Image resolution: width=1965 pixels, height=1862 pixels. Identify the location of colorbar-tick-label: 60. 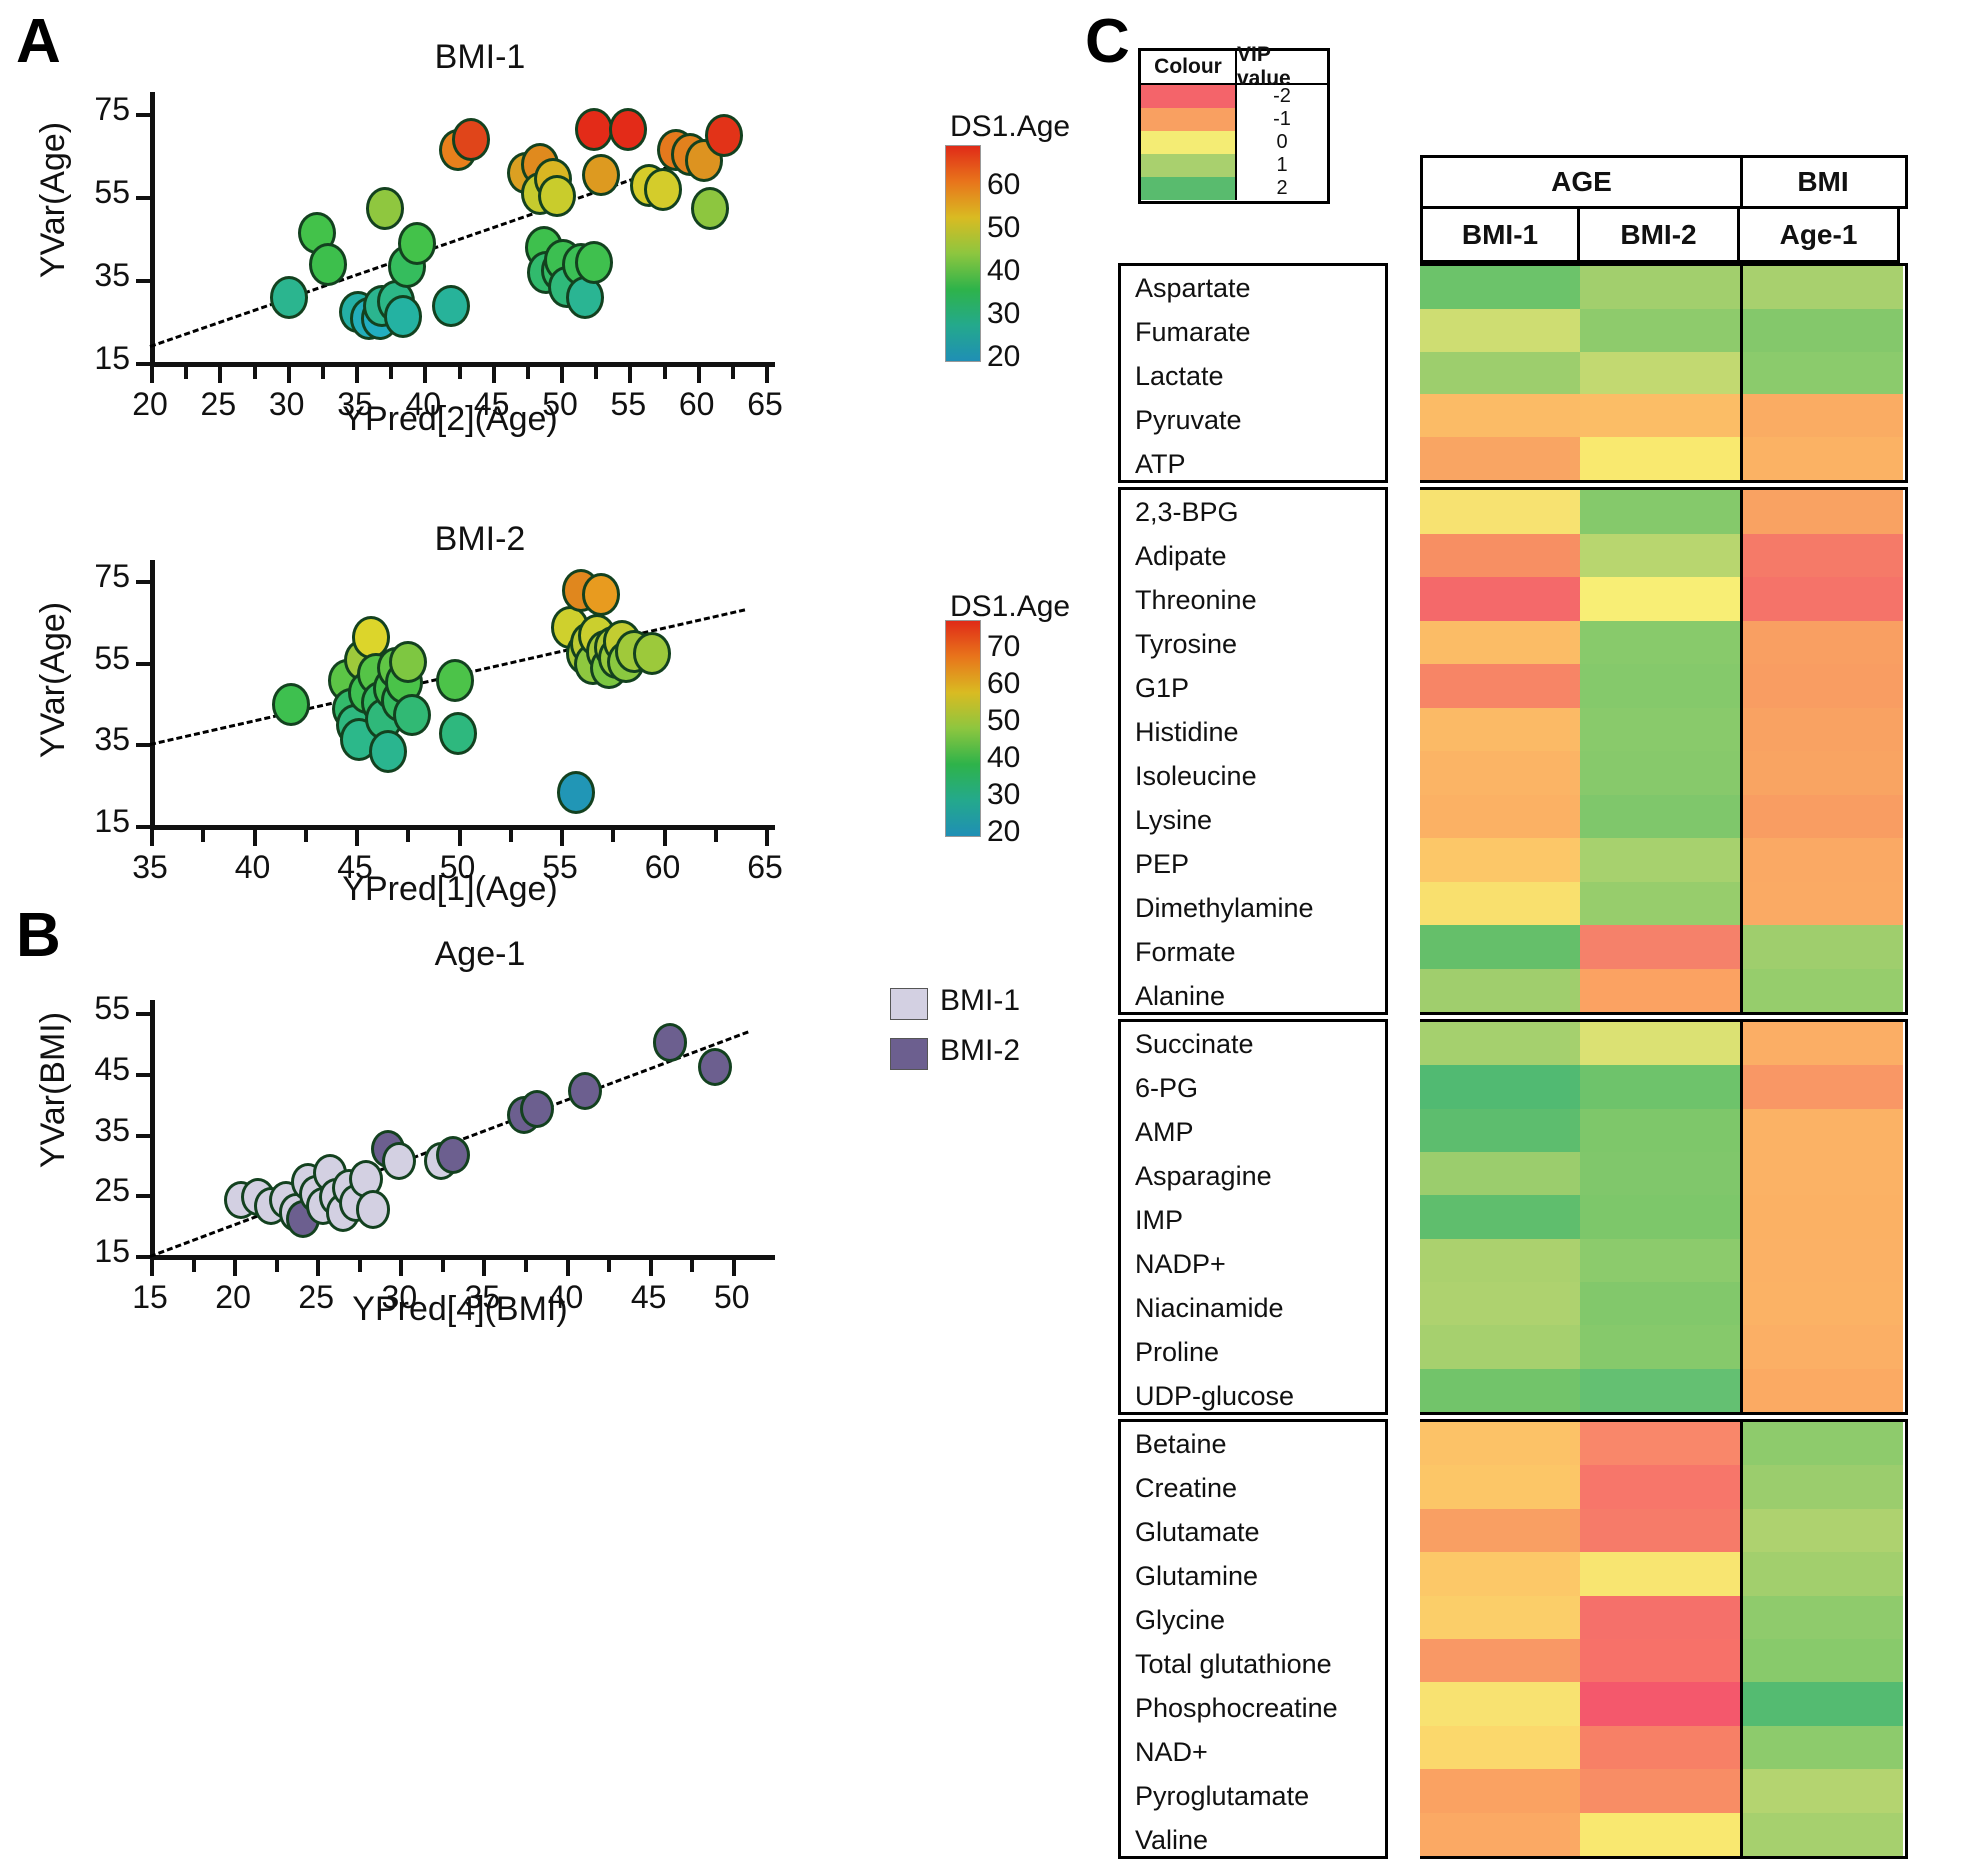
(1004, 184).